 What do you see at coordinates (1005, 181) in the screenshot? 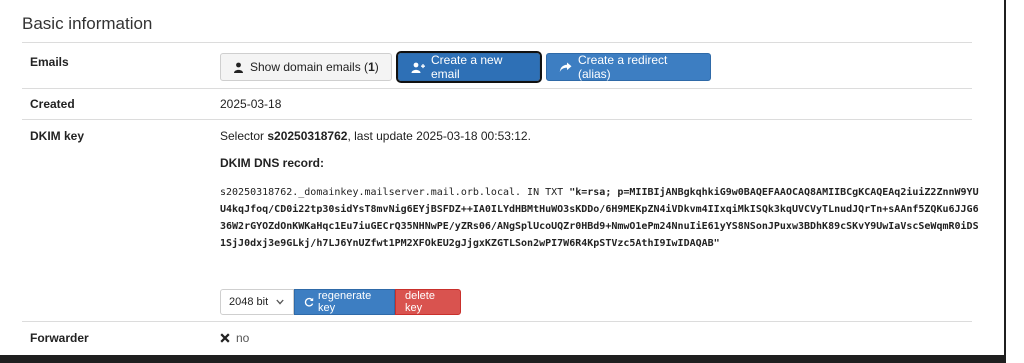
I see `window-frame-right` at bounding box center [1005, 181].